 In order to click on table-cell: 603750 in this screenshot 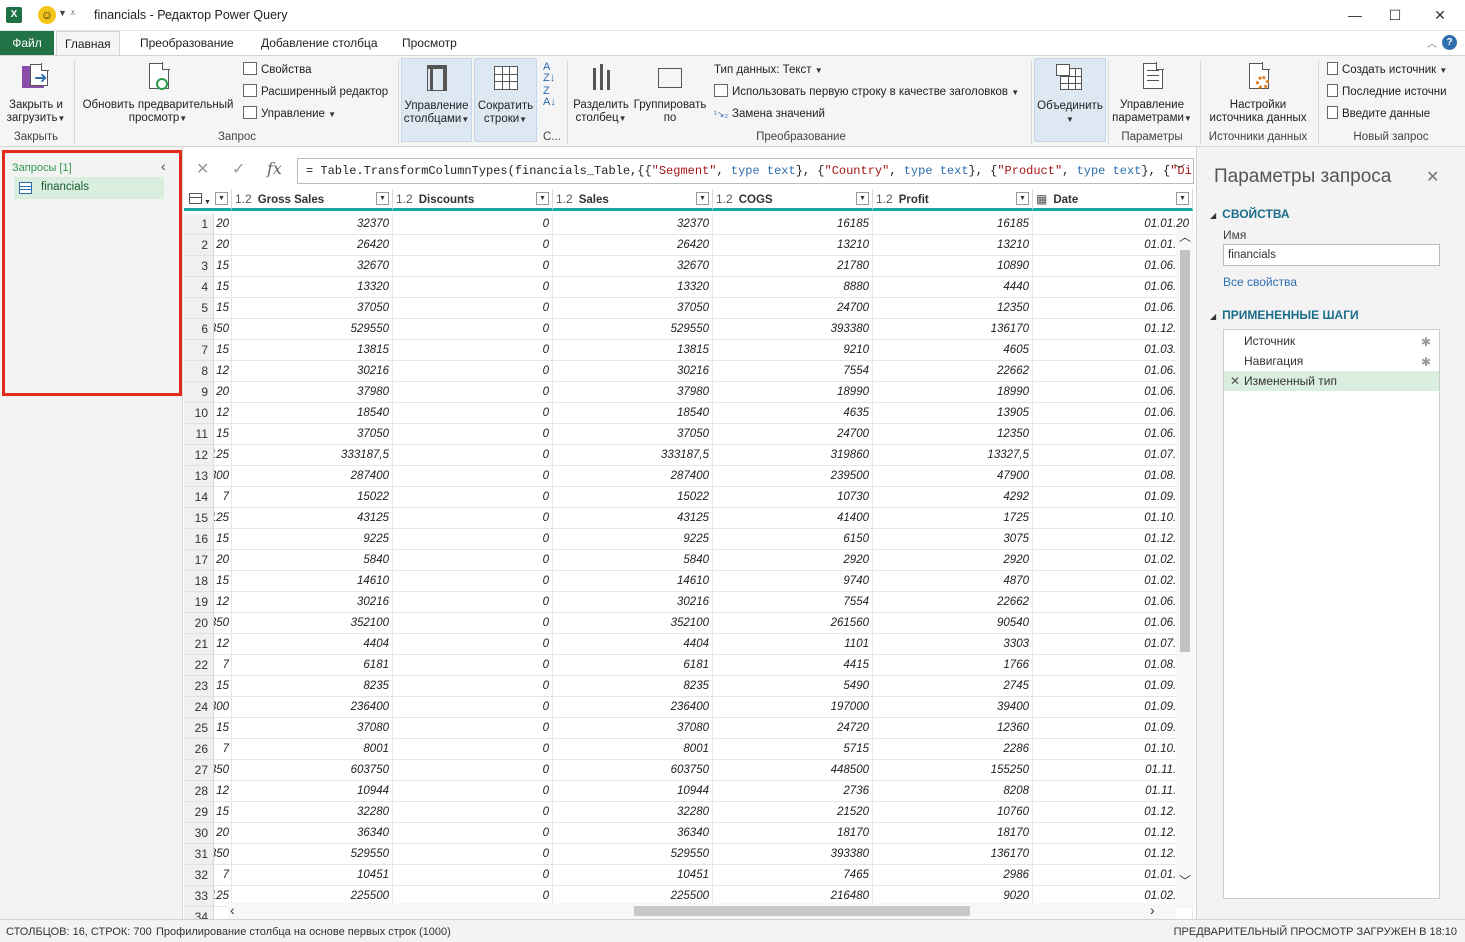, I will do `click(633, 770)`.